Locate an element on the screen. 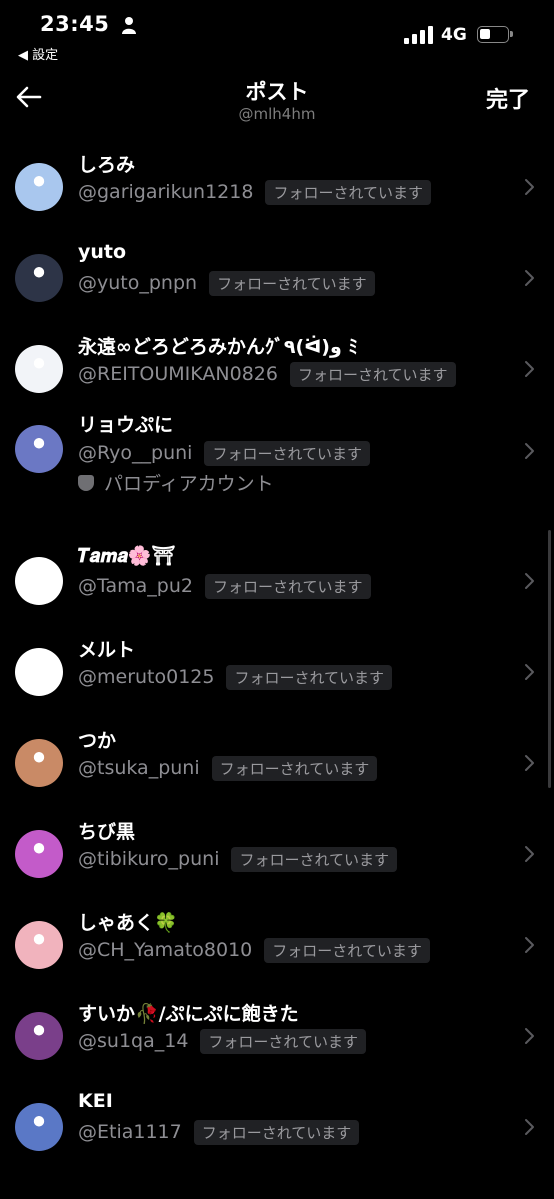 This screenshot has width=554, height=1199. network-type: 4G is located at coordinates (454, 35).